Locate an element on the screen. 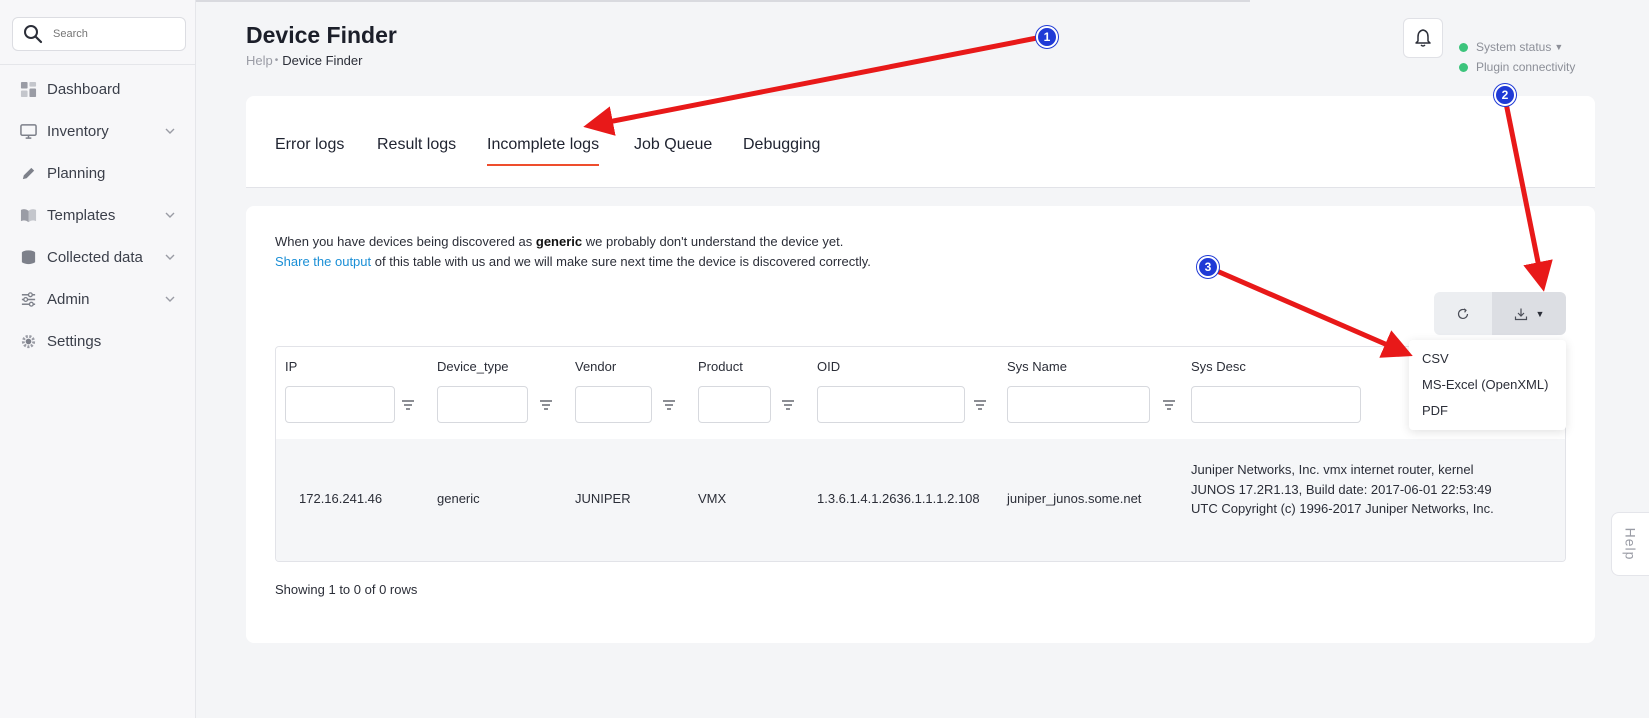 This screenshot has height=718, width=1649. info-text-bold: generic is located at coordinates (559, 241).